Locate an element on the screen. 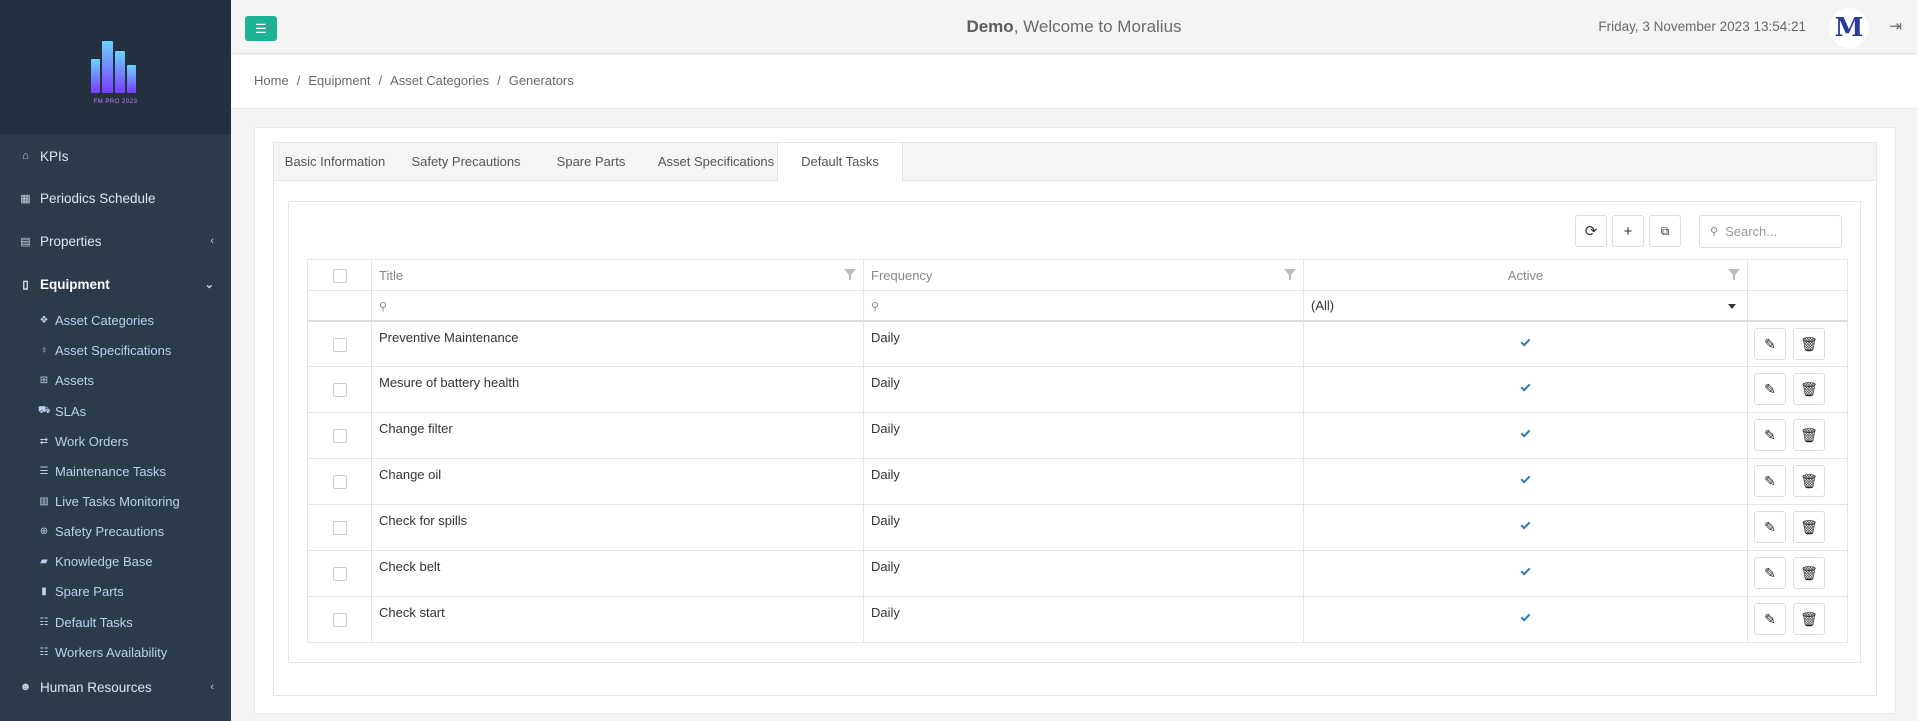 The height and width of the screenshot is (721, 1917). title-filter-input: ⚲ is located at coordinates (617, 306).